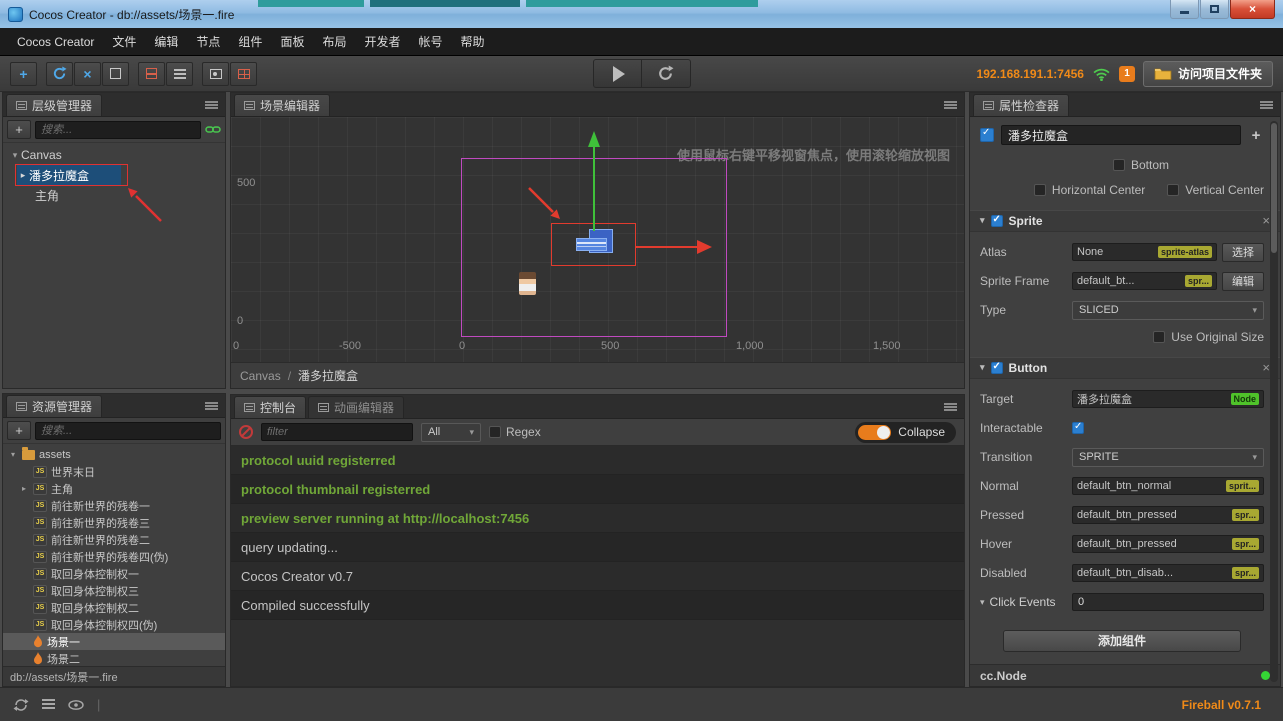 Image resolution: width=1283 pixels, height=721 pixels. Describe the element at coordinates (114, 505) in the screenshot. I see `asset-item: JS 前往新世界的残卷一` at that location.